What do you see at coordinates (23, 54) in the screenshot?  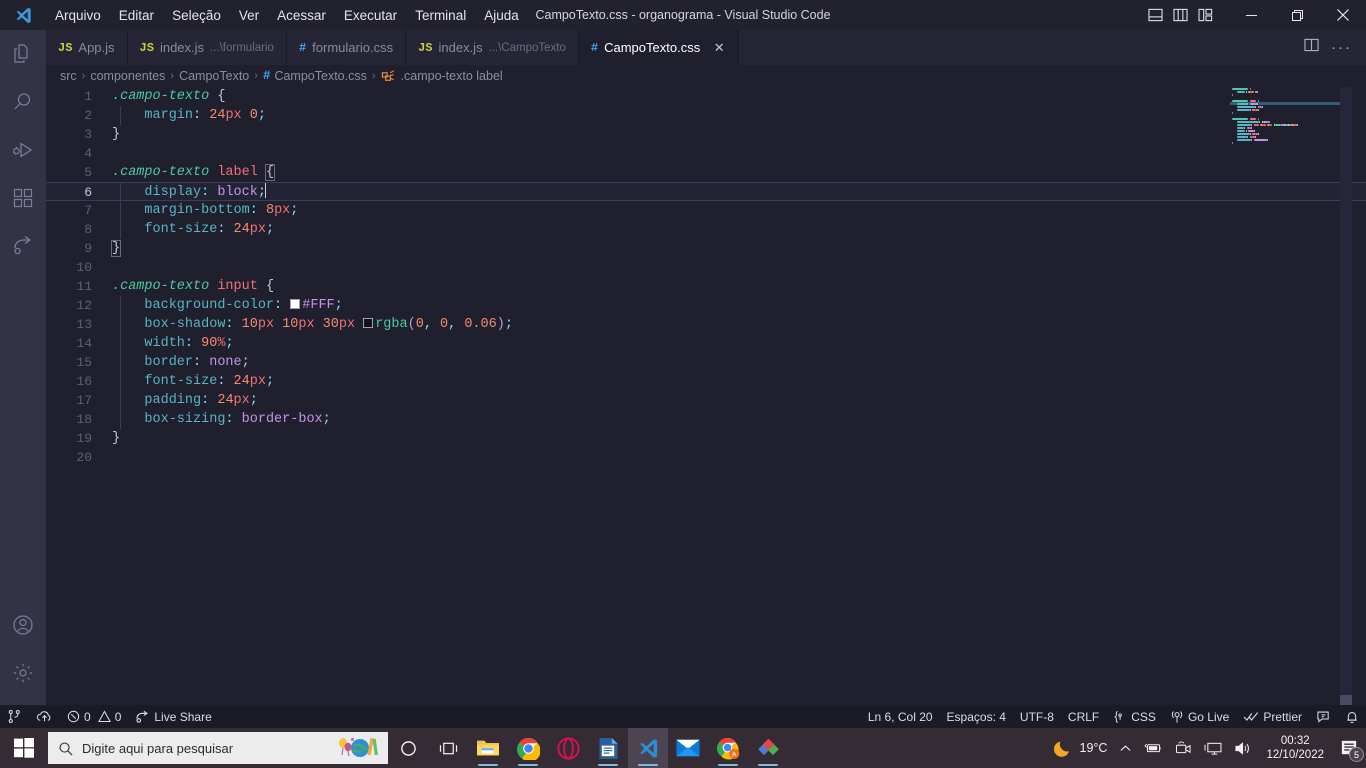 I see `activitybar-explorer` at bounding box center [23, 54].